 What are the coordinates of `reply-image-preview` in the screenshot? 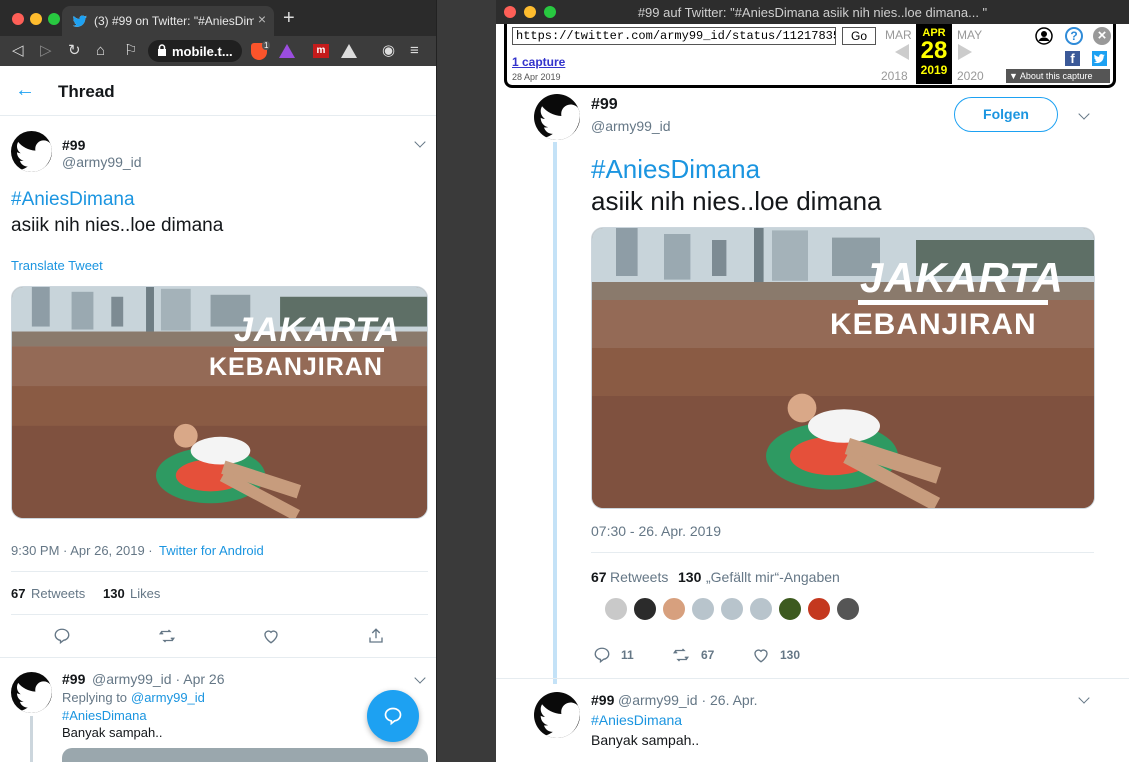 It's located at (245, 755).